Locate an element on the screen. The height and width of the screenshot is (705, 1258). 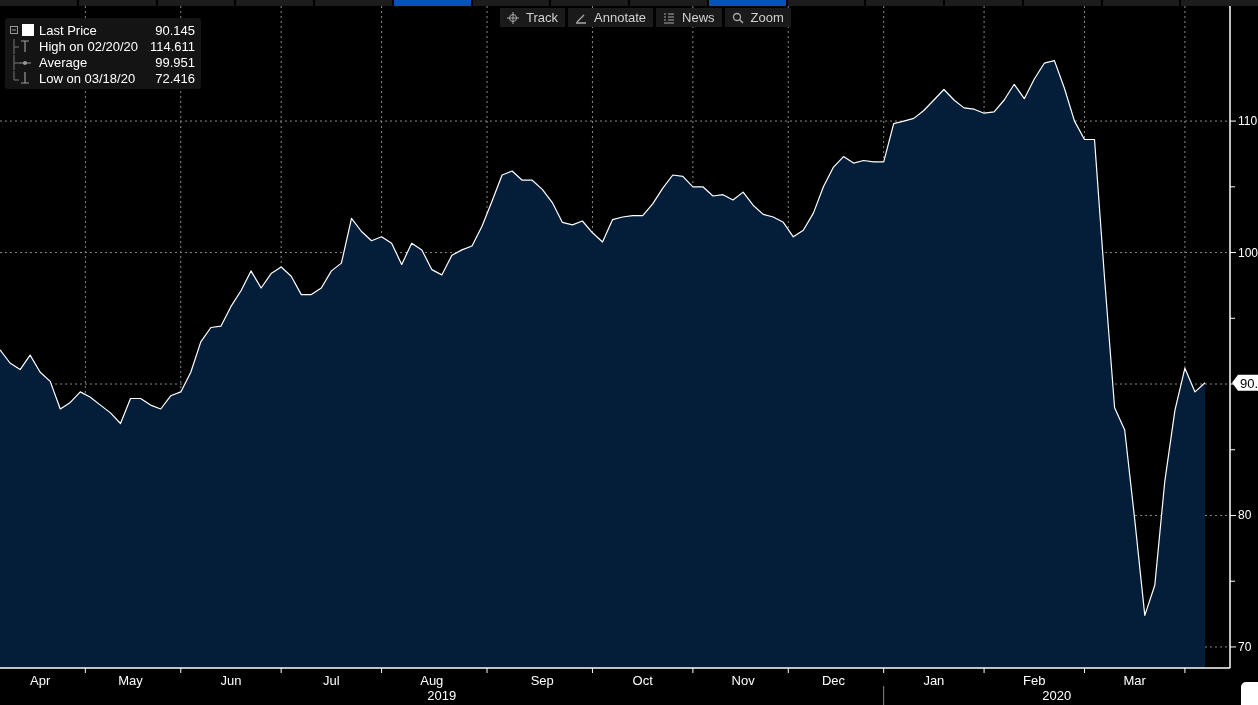
month-label: Feb is located at coordinates (1034, 680).